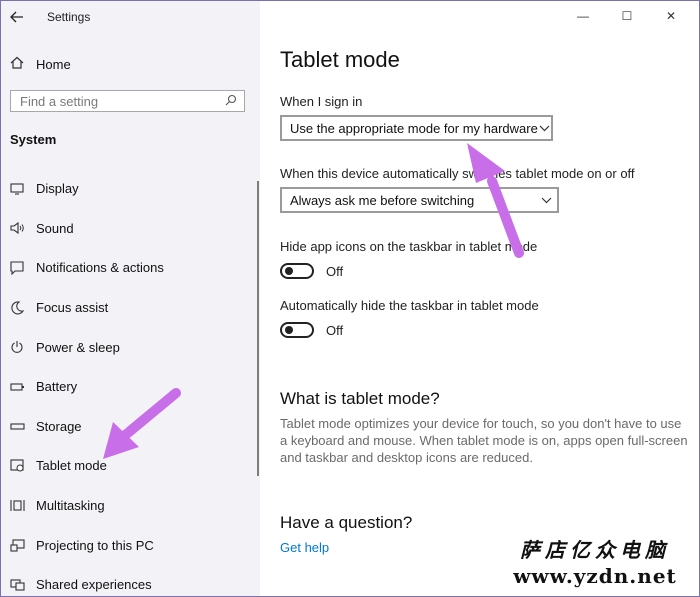  Describe the element at coordinates (78, 347) in the screenshot. I see `sidebar-item-label: Power & sleep` at that location.